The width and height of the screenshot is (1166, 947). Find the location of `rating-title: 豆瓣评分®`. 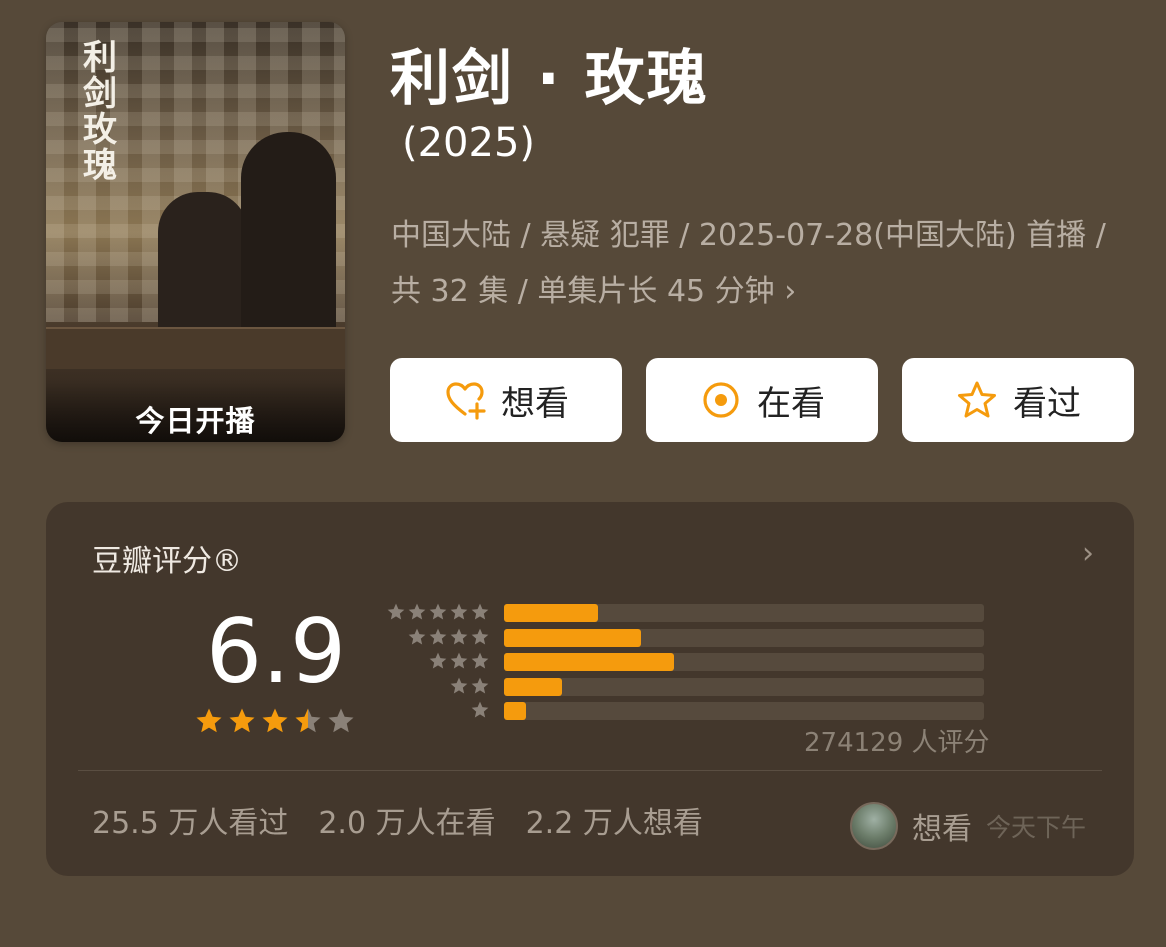

rating-title: 豆瓣评分® is located at coordinates (167, 561).